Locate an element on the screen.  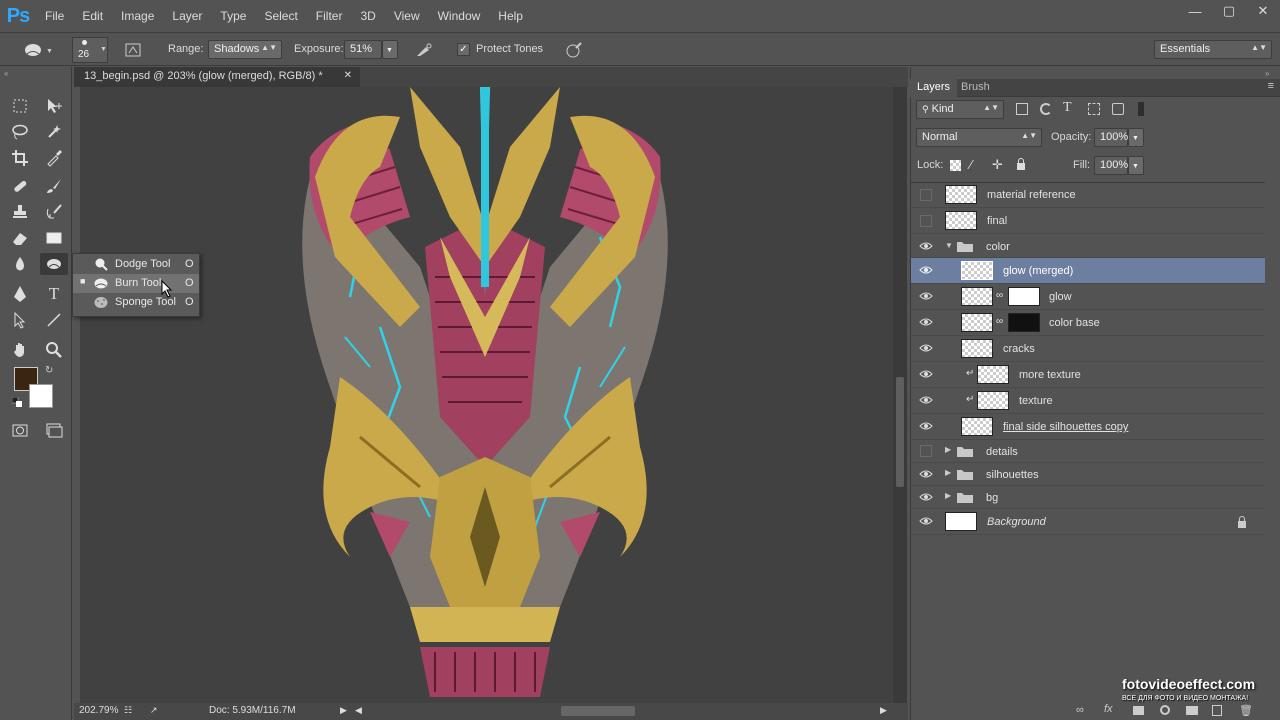
airbrush-icon is located at coordinates (424, 50).